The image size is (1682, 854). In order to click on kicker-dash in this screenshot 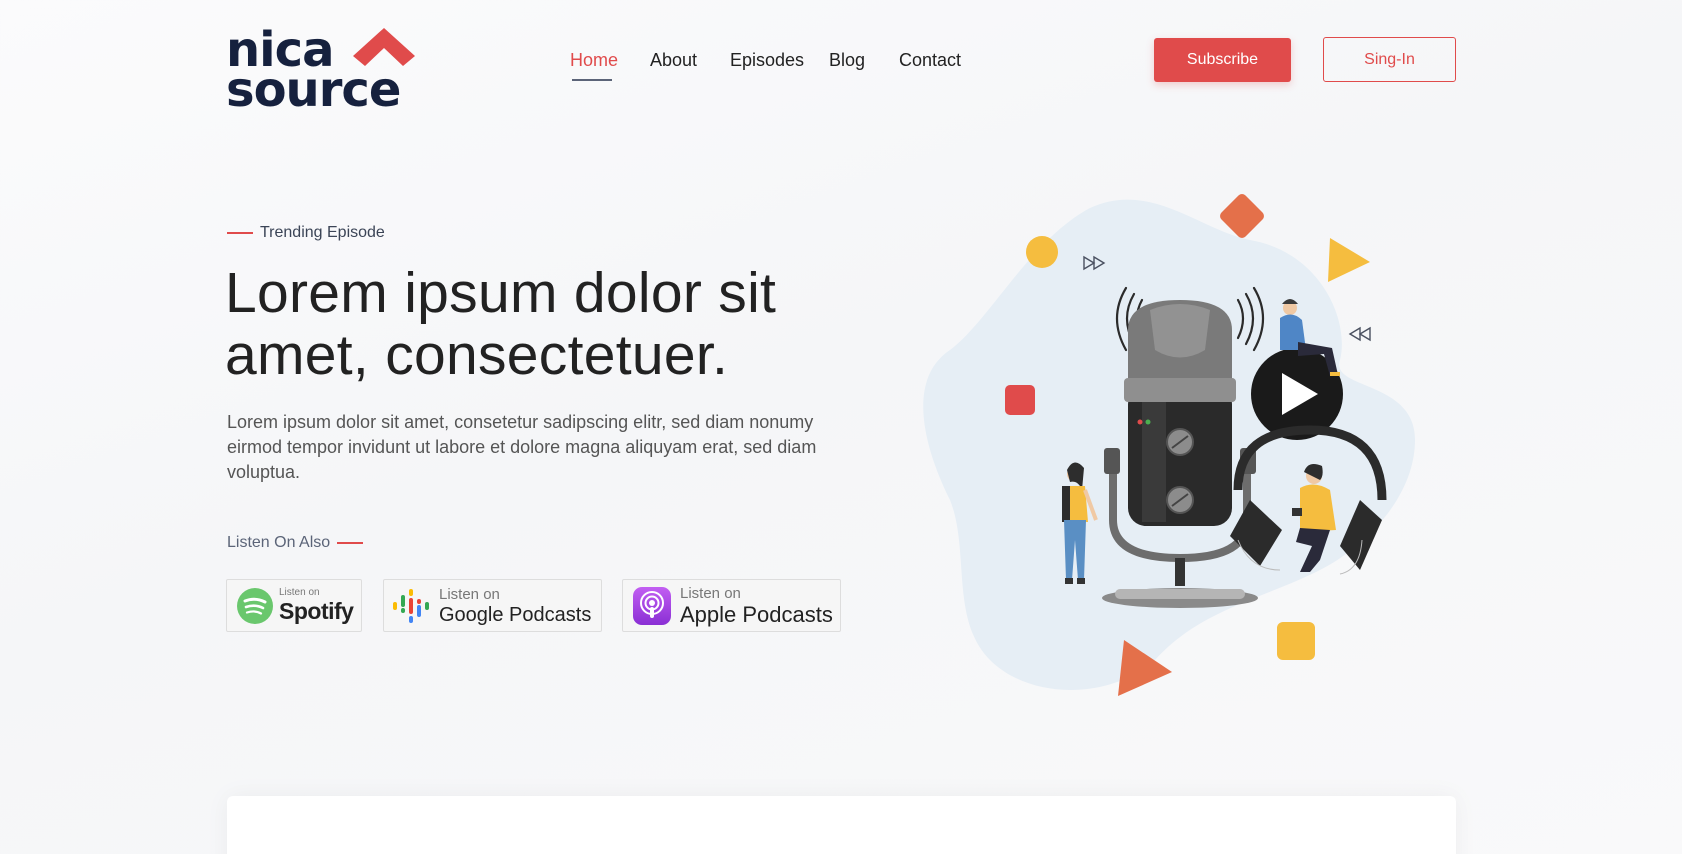, I will do `click(240, 233)`.